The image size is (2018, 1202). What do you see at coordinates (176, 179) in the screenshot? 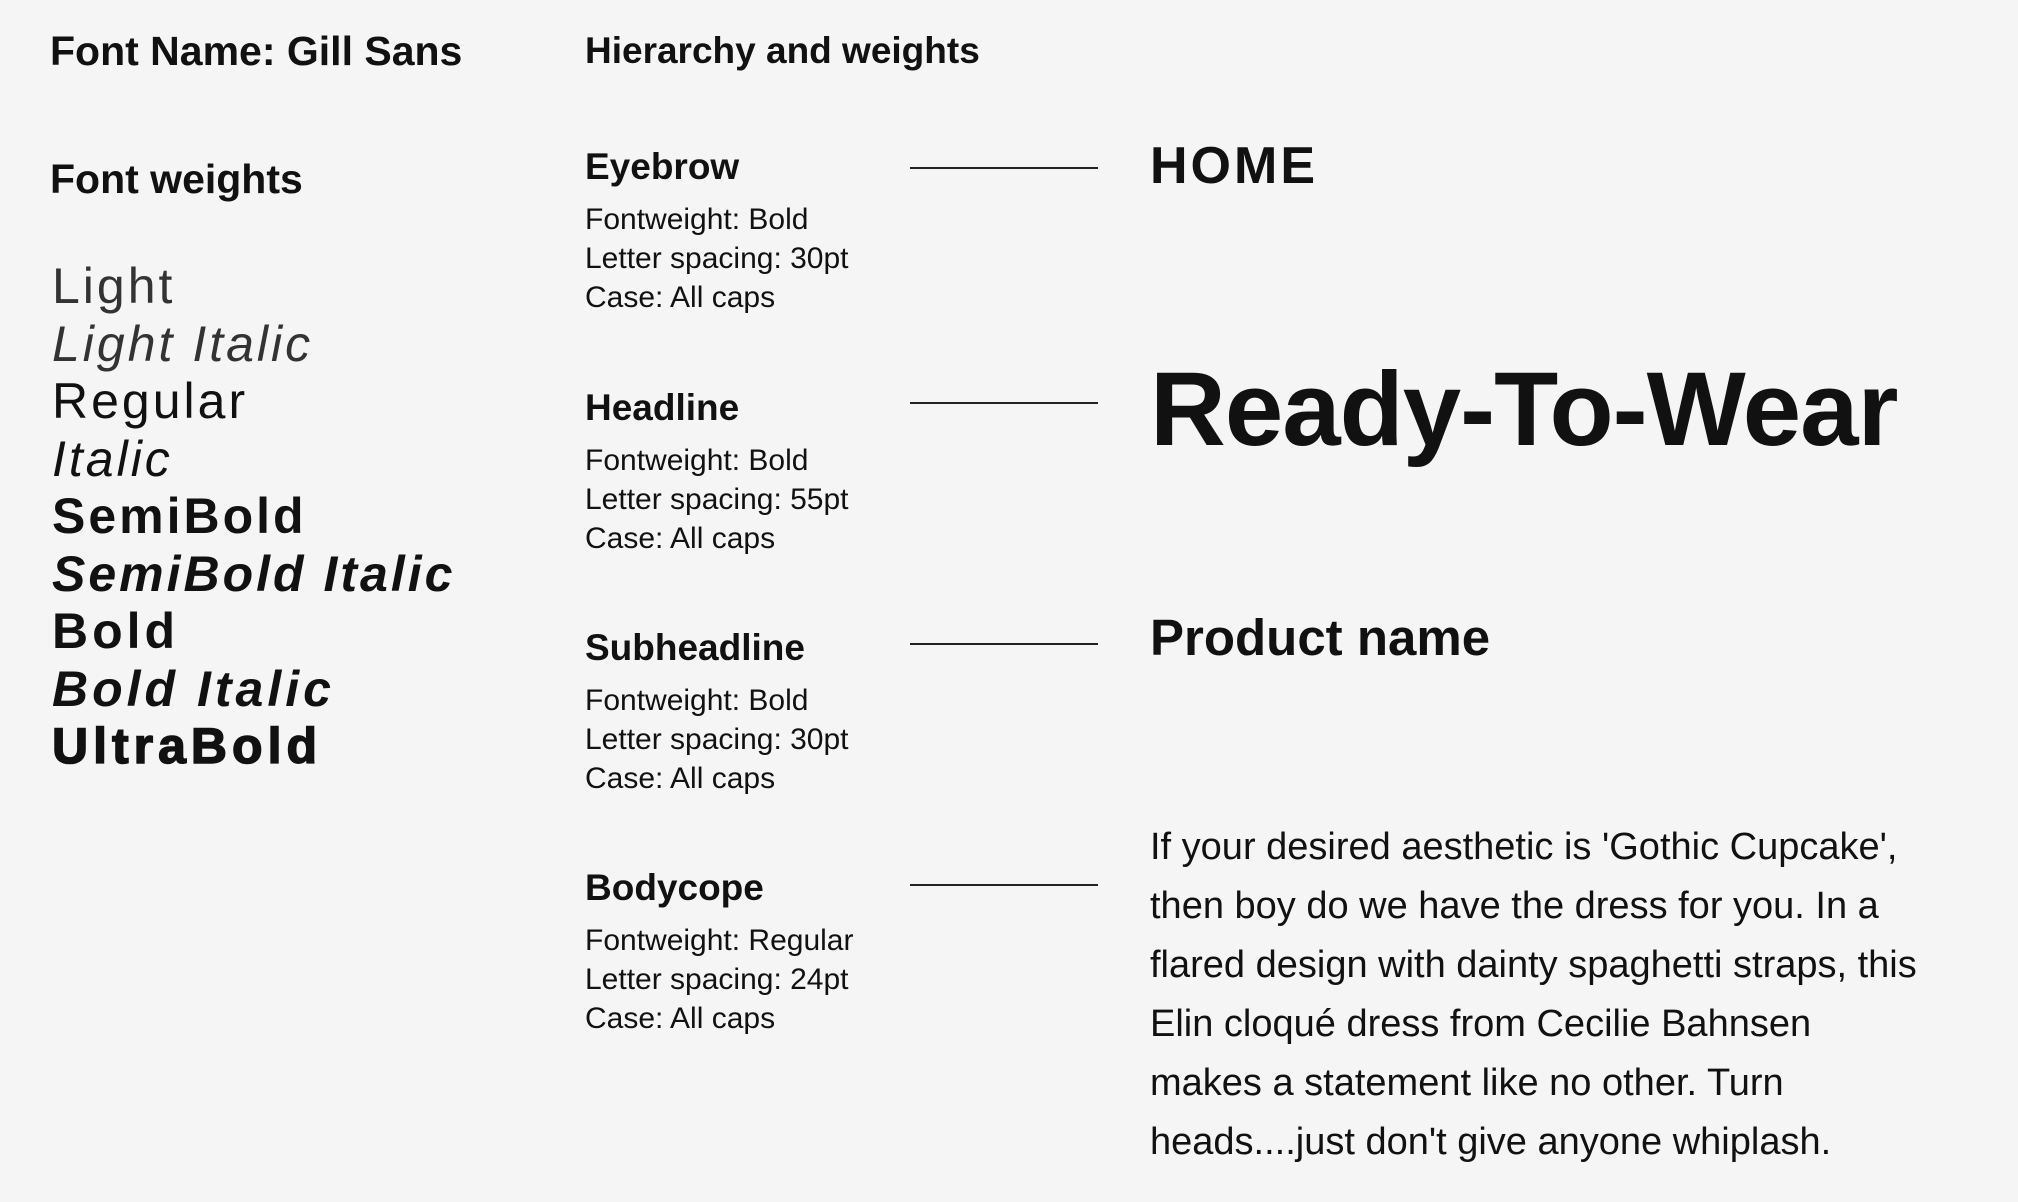
I see `font-weights-heading: Font weights` at bounding box center [176, 179].